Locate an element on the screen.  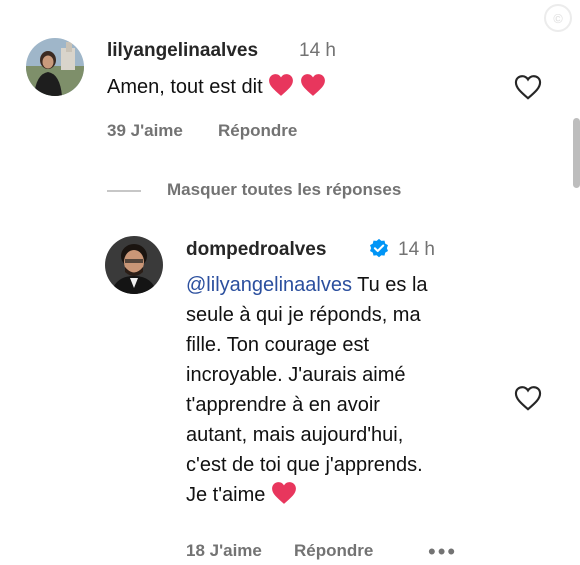
comment-text-body: Amen, tout est dit is located at coordinates (185, 87).